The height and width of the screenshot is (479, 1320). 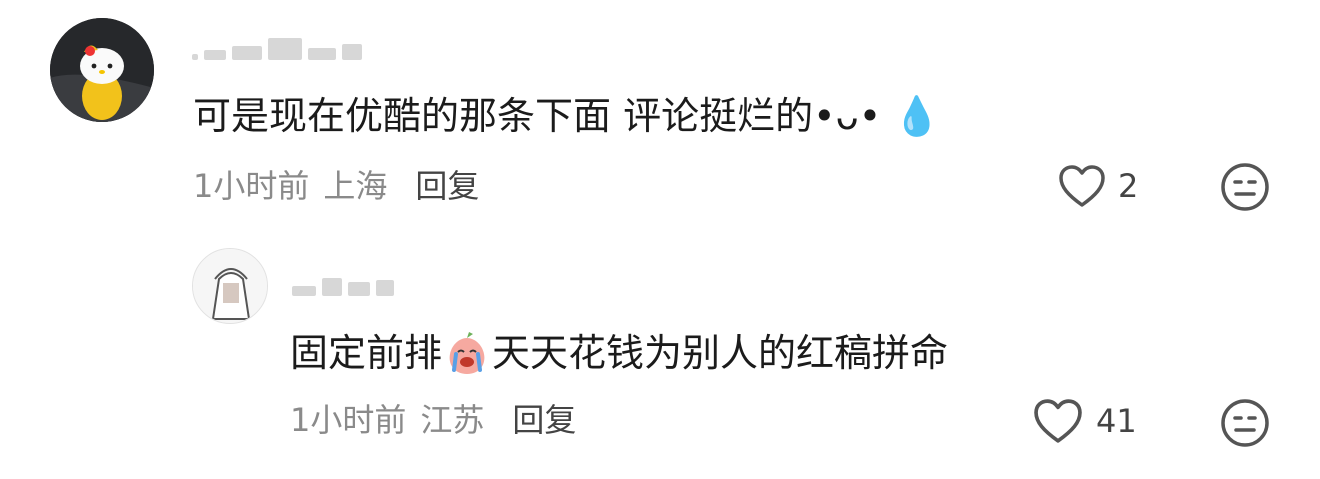 I want to click on comment-meta: 1小时前 上海 回复, so click(x=336, y=186).